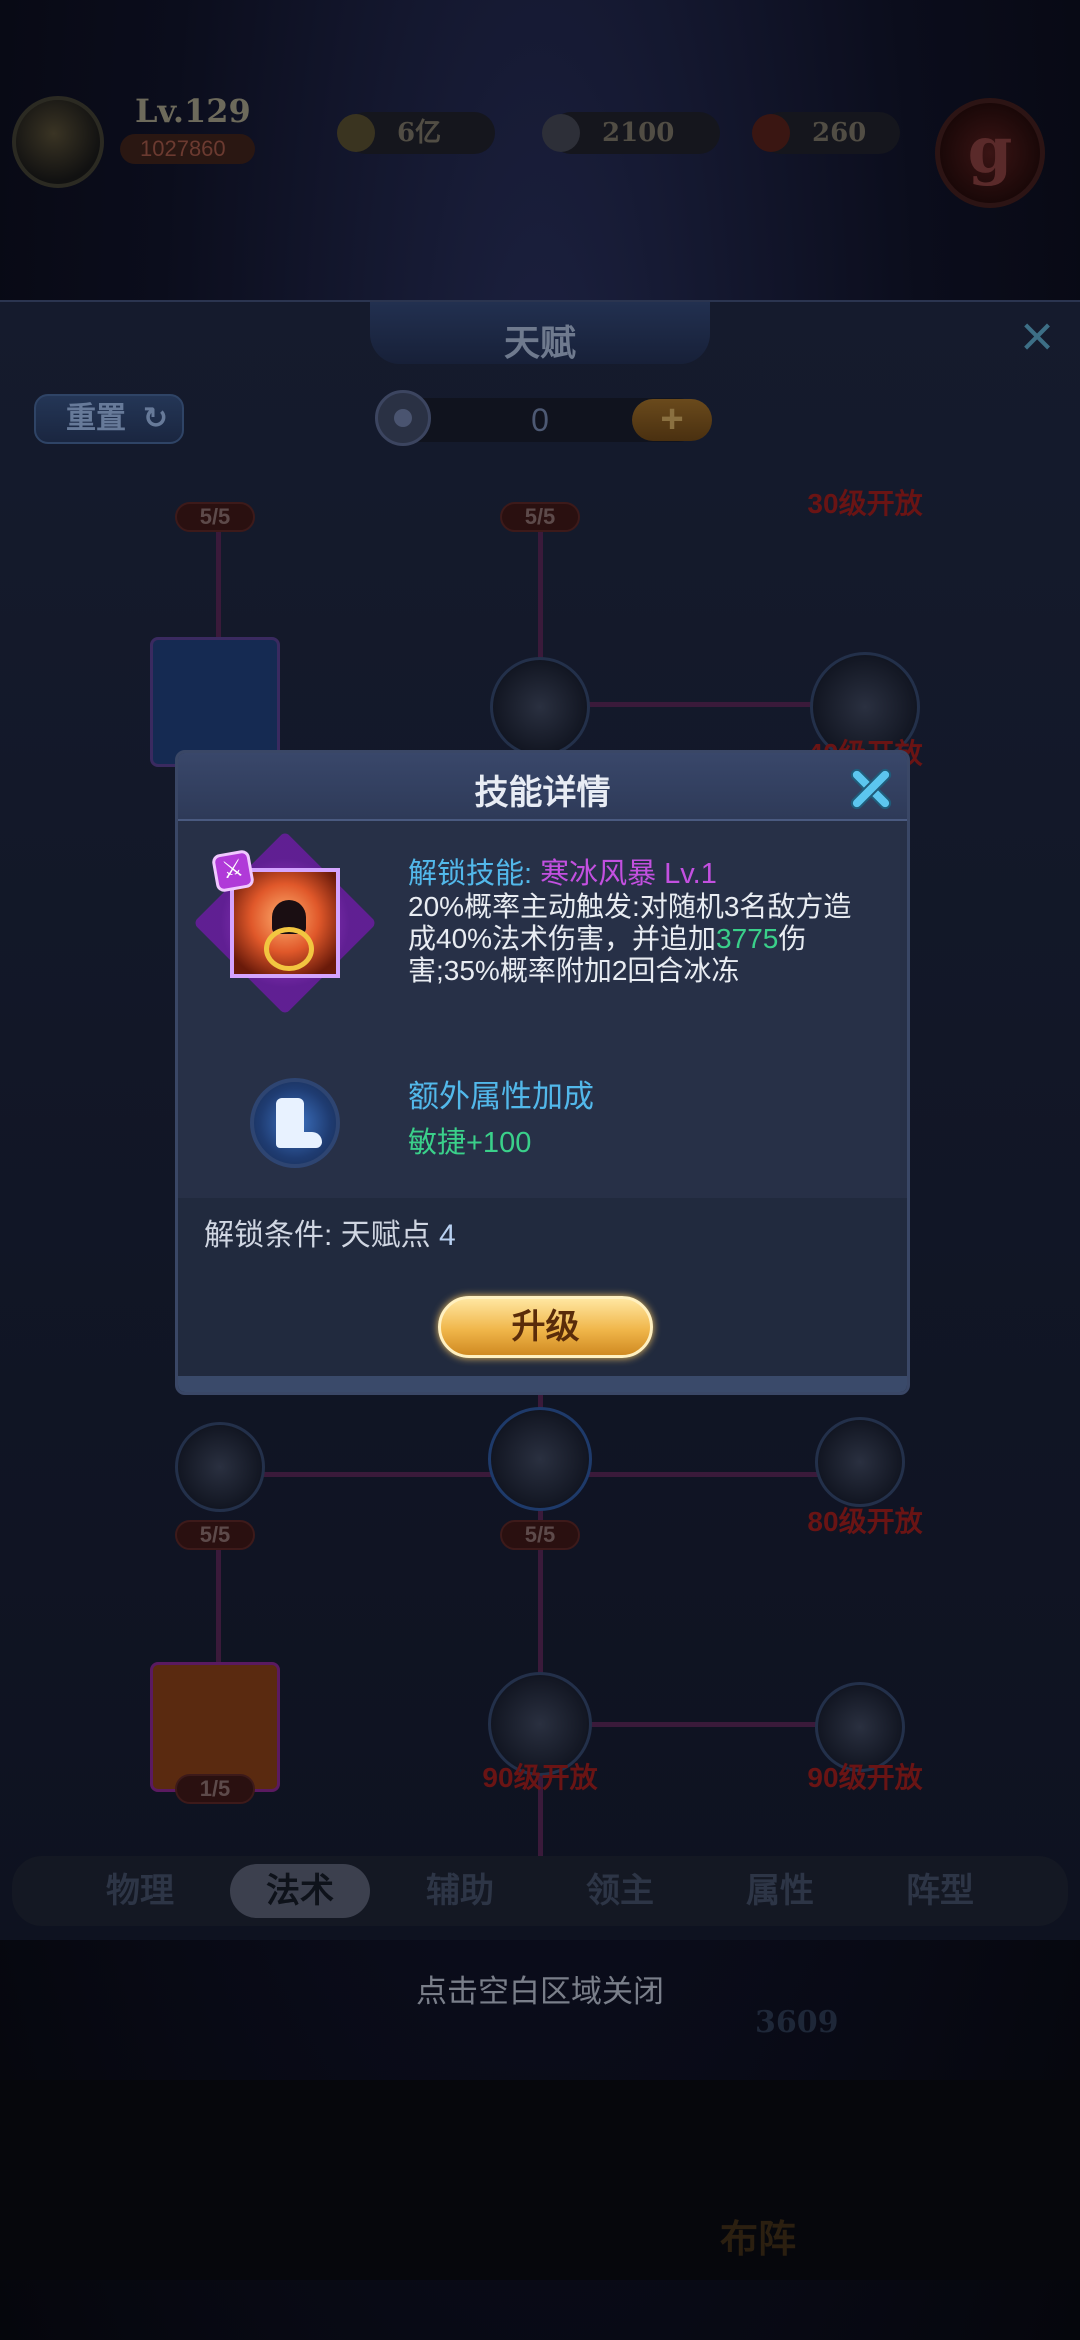 The width and height of the screenshot is (1080, 2340). I want to click on skill-name: 寒冰风暴 Lv.1, so click(628, 874).